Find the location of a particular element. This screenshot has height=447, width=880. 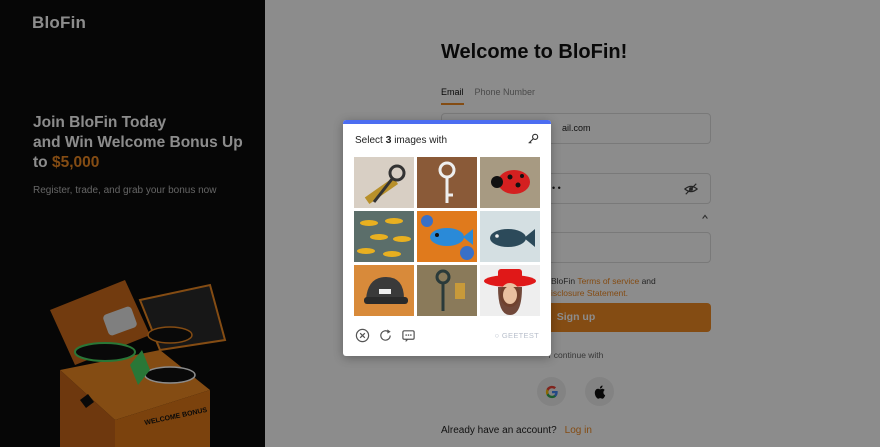

close-icon is located at coordinates (362, 335).